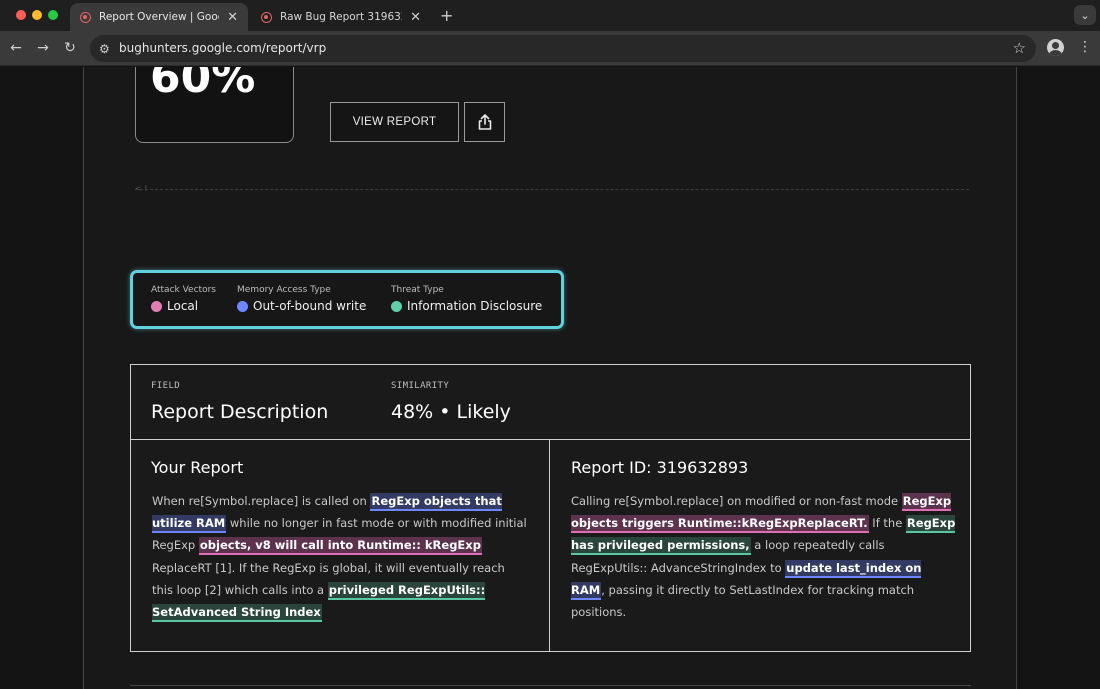 The height and width of the screenshot is (689, 1100). I want to click on vector-label: Attack Vectors, so click(183, 290).